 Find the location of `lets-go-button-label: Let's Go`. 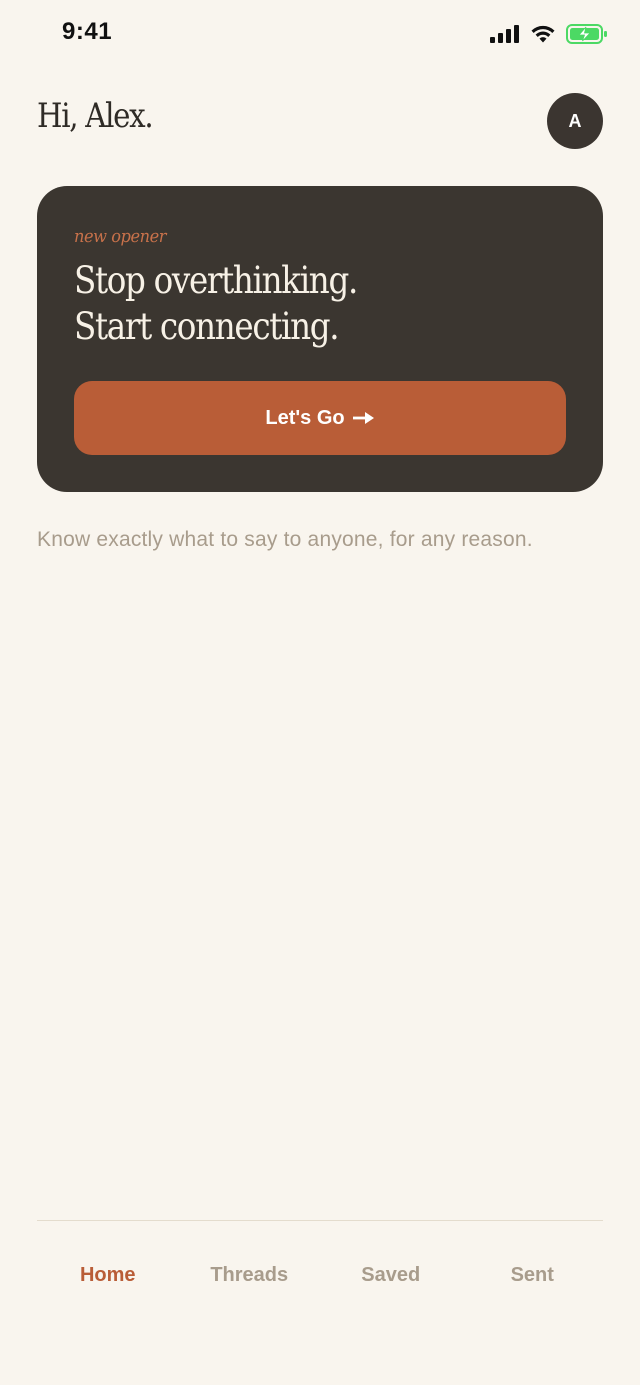

lets-go-button-label: Let's Go is located at coordinates (305, 417).